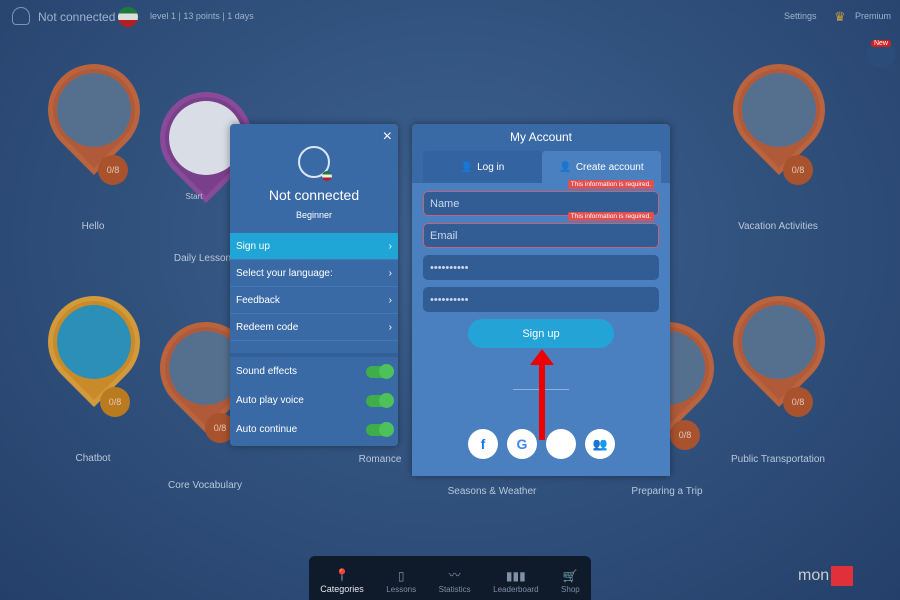 The height and width of the screenshot is (600, 900). Describe the element at coordinates (541, 137) in the screenshot. I see `account-title: My Account` at that location.